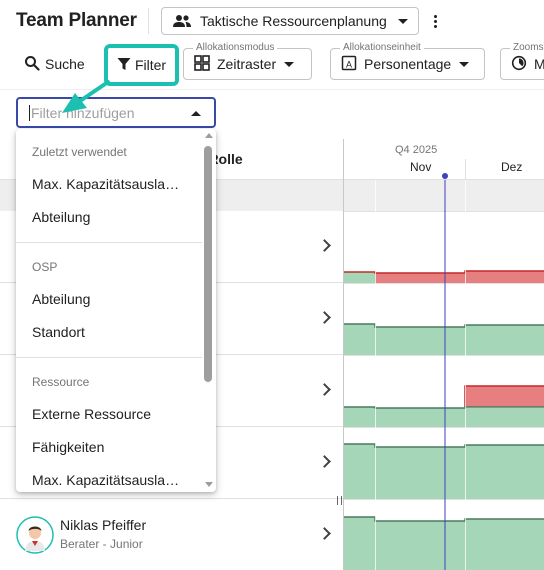 The image size is (544, 570). What do you see at coordinates (416, 150) in the screenshot?
I see `quarter-label: Q4 2025` at bounding box center [416, 150].